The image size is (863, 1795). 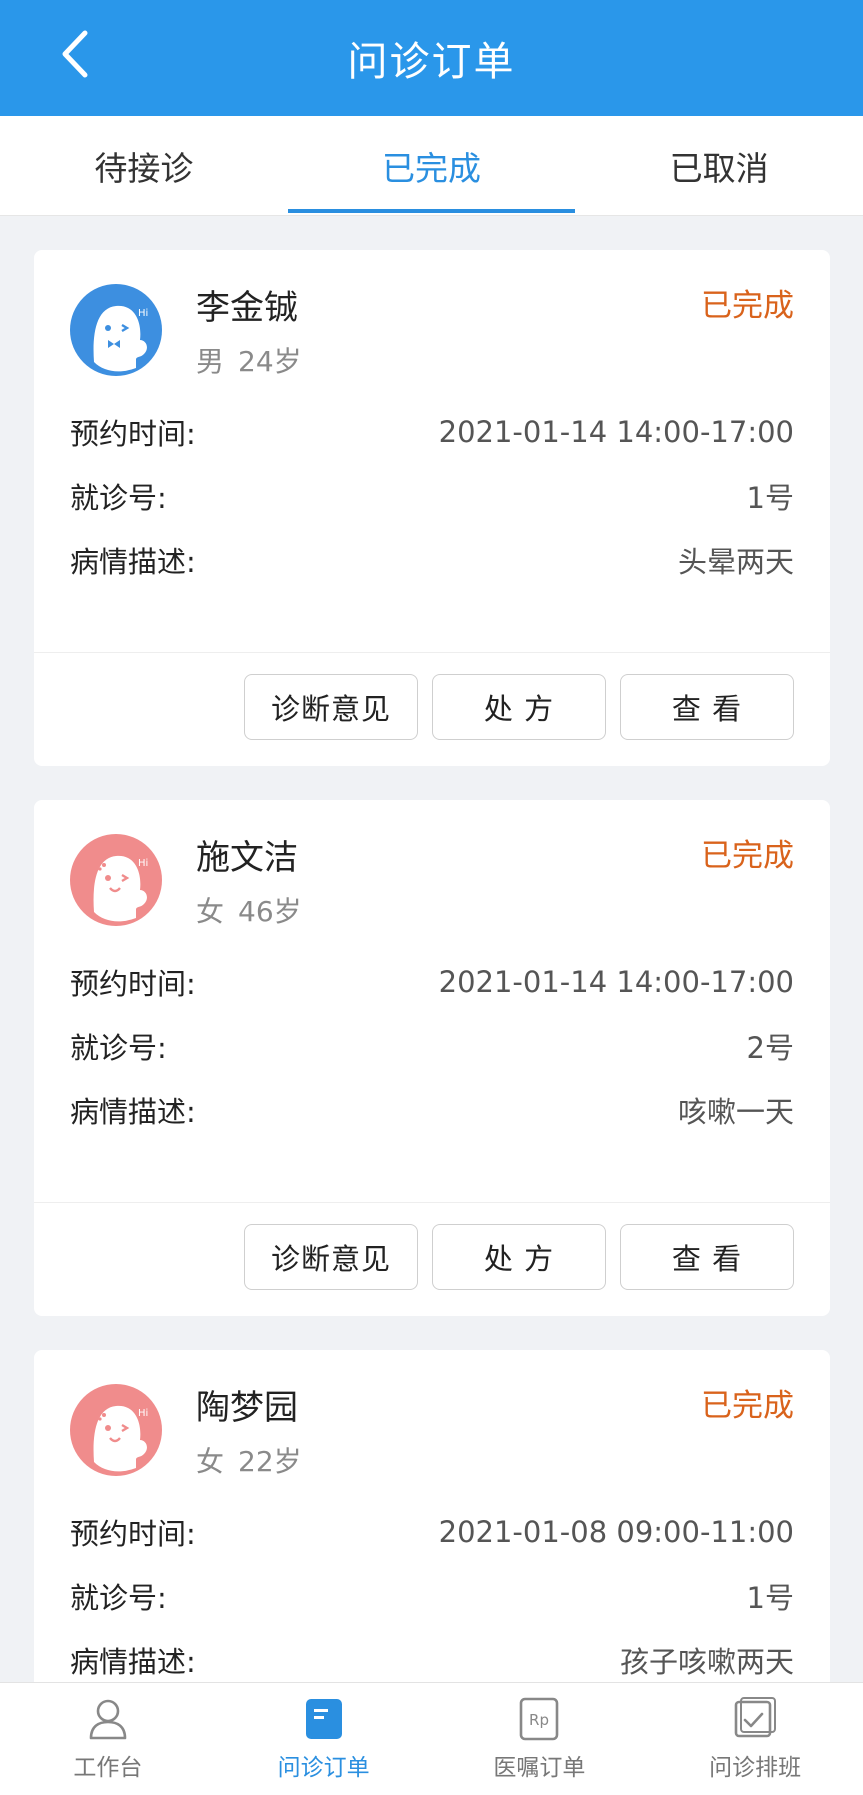 What do you see at coordinates (431, 62) in the screenshot?
I see `page-title: 问诊订单` at bounding box center [431, 62].